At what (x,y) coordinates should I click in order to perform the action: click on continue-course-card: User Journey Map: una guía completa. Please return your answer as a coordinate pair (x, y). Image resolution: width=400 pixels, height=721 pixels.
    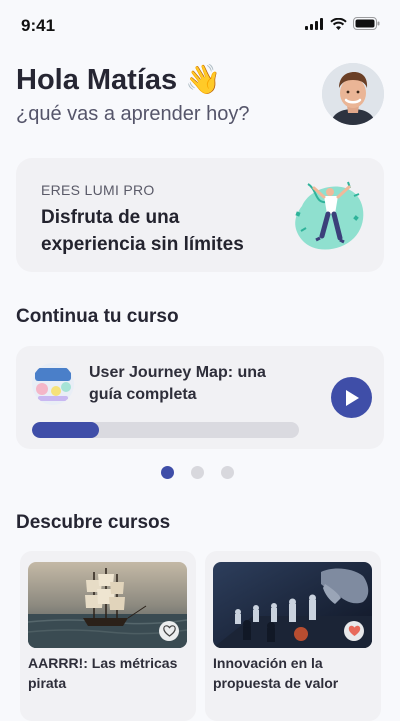
    Looking at the image, I should click on (200, 397).